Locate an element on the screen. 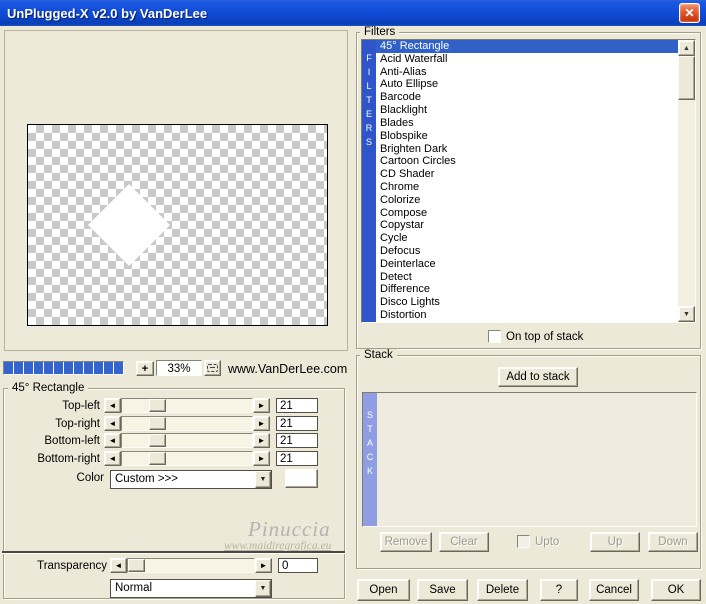 The width and height of the screenshot is (706, 604). filter-list-item: Chrome is located at coordinates (527, 187).